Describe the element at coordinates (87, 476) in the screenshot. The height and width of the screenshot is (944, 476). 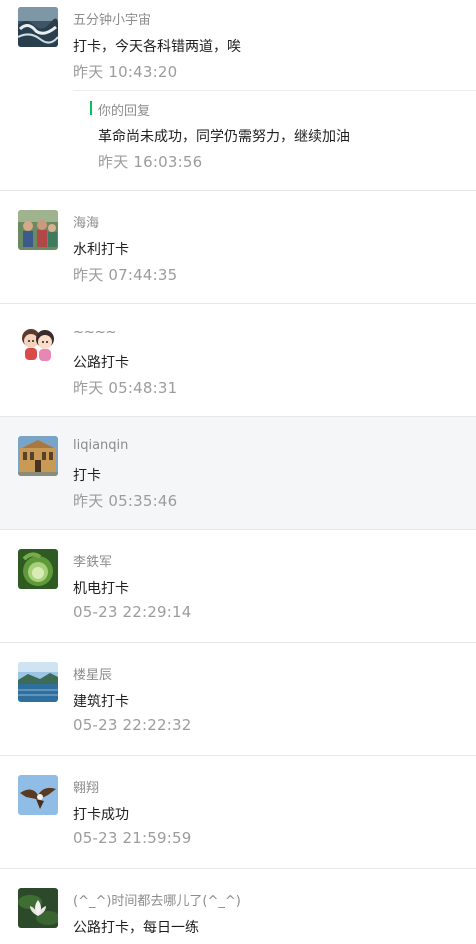
I see `comment-text: 打卡` at that location.